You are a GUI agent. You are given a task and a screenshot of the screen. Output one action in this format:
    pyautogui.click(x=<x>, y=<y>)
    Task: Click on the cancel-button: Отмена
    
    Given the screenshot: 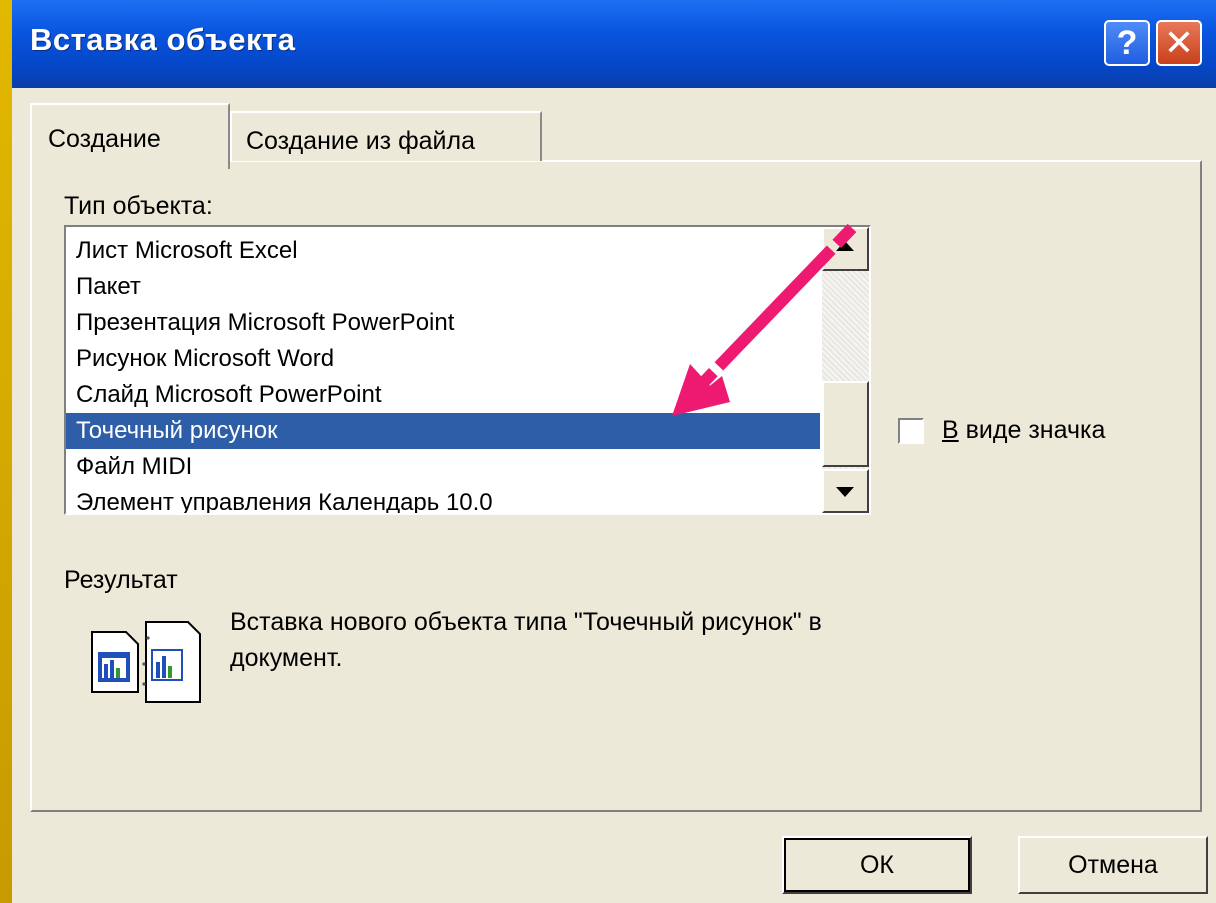 What is the action you would take?
    pyautogui.click(x=1113, y=865)
    